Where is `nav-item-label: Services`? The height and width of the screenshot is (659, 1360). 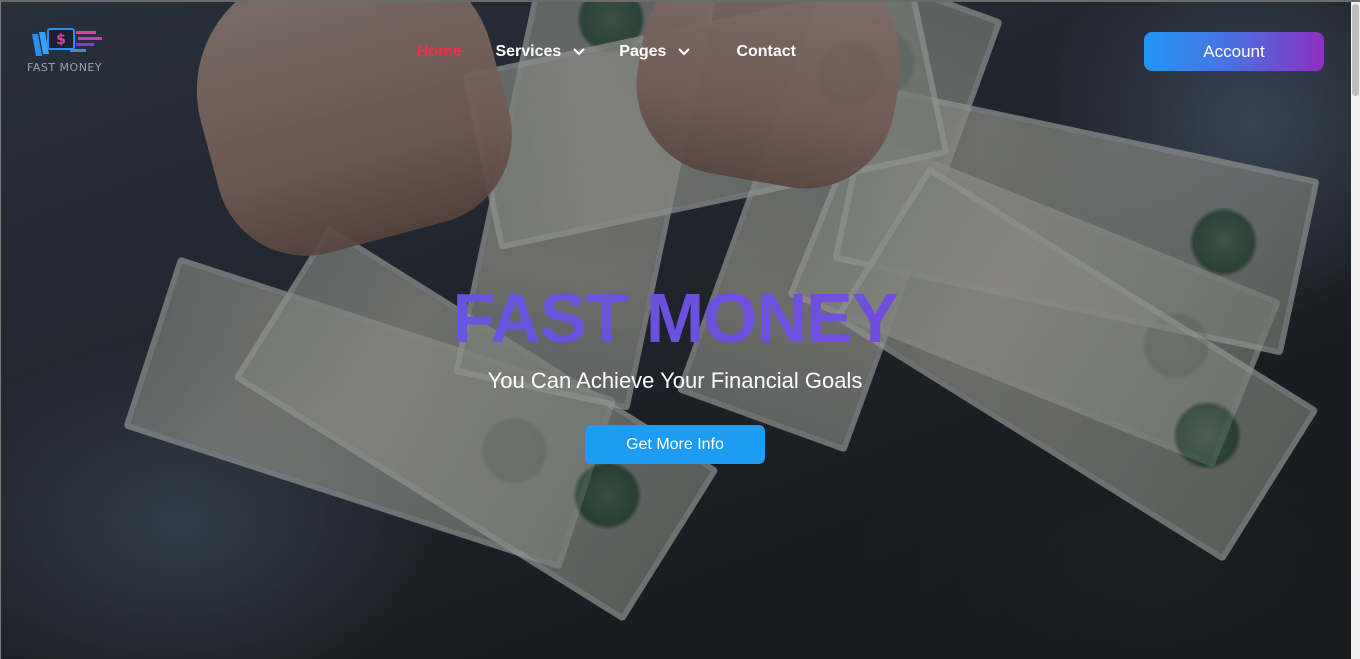
nav-item-label: Services is located at coordinates (528, 51).